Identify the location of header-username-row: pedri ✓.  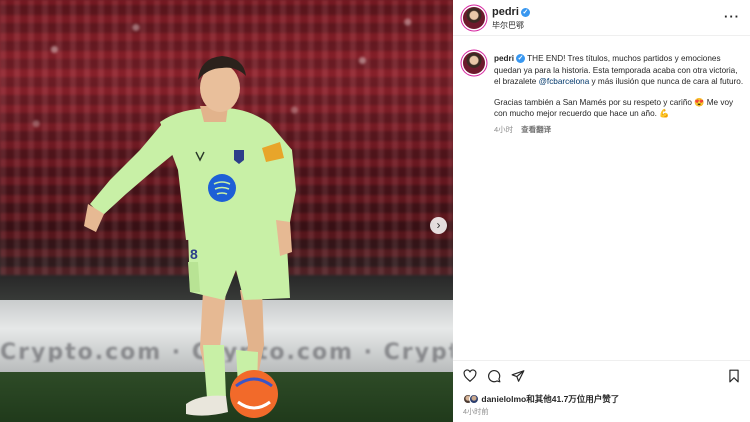
(511, 12).